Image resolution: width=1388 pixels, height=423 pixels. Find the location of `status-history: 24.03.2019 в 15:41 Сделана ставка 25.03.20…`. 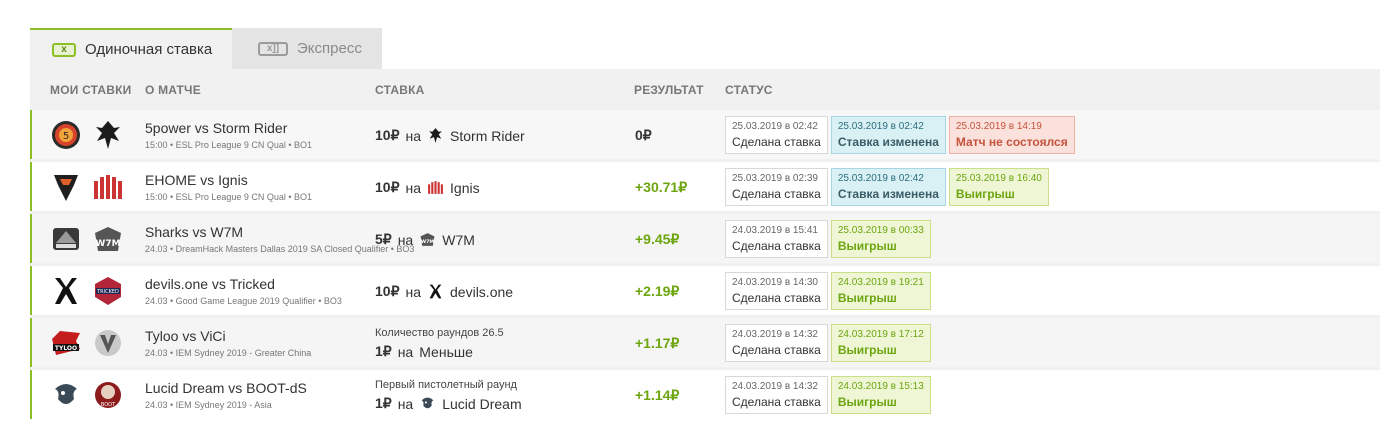

status-history: 24.03.2019 в 15:41 Сделана ставка 25.03.20… is located at coordinates (829, 239).